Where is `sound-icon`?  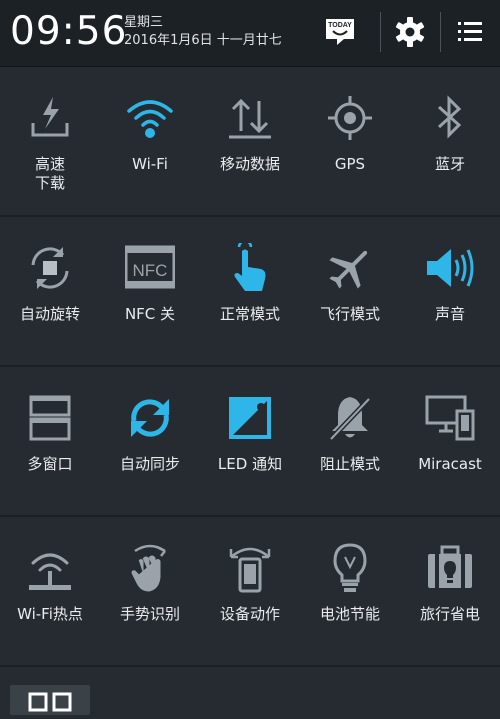 sound-icon is located at coordinates (450, 268).